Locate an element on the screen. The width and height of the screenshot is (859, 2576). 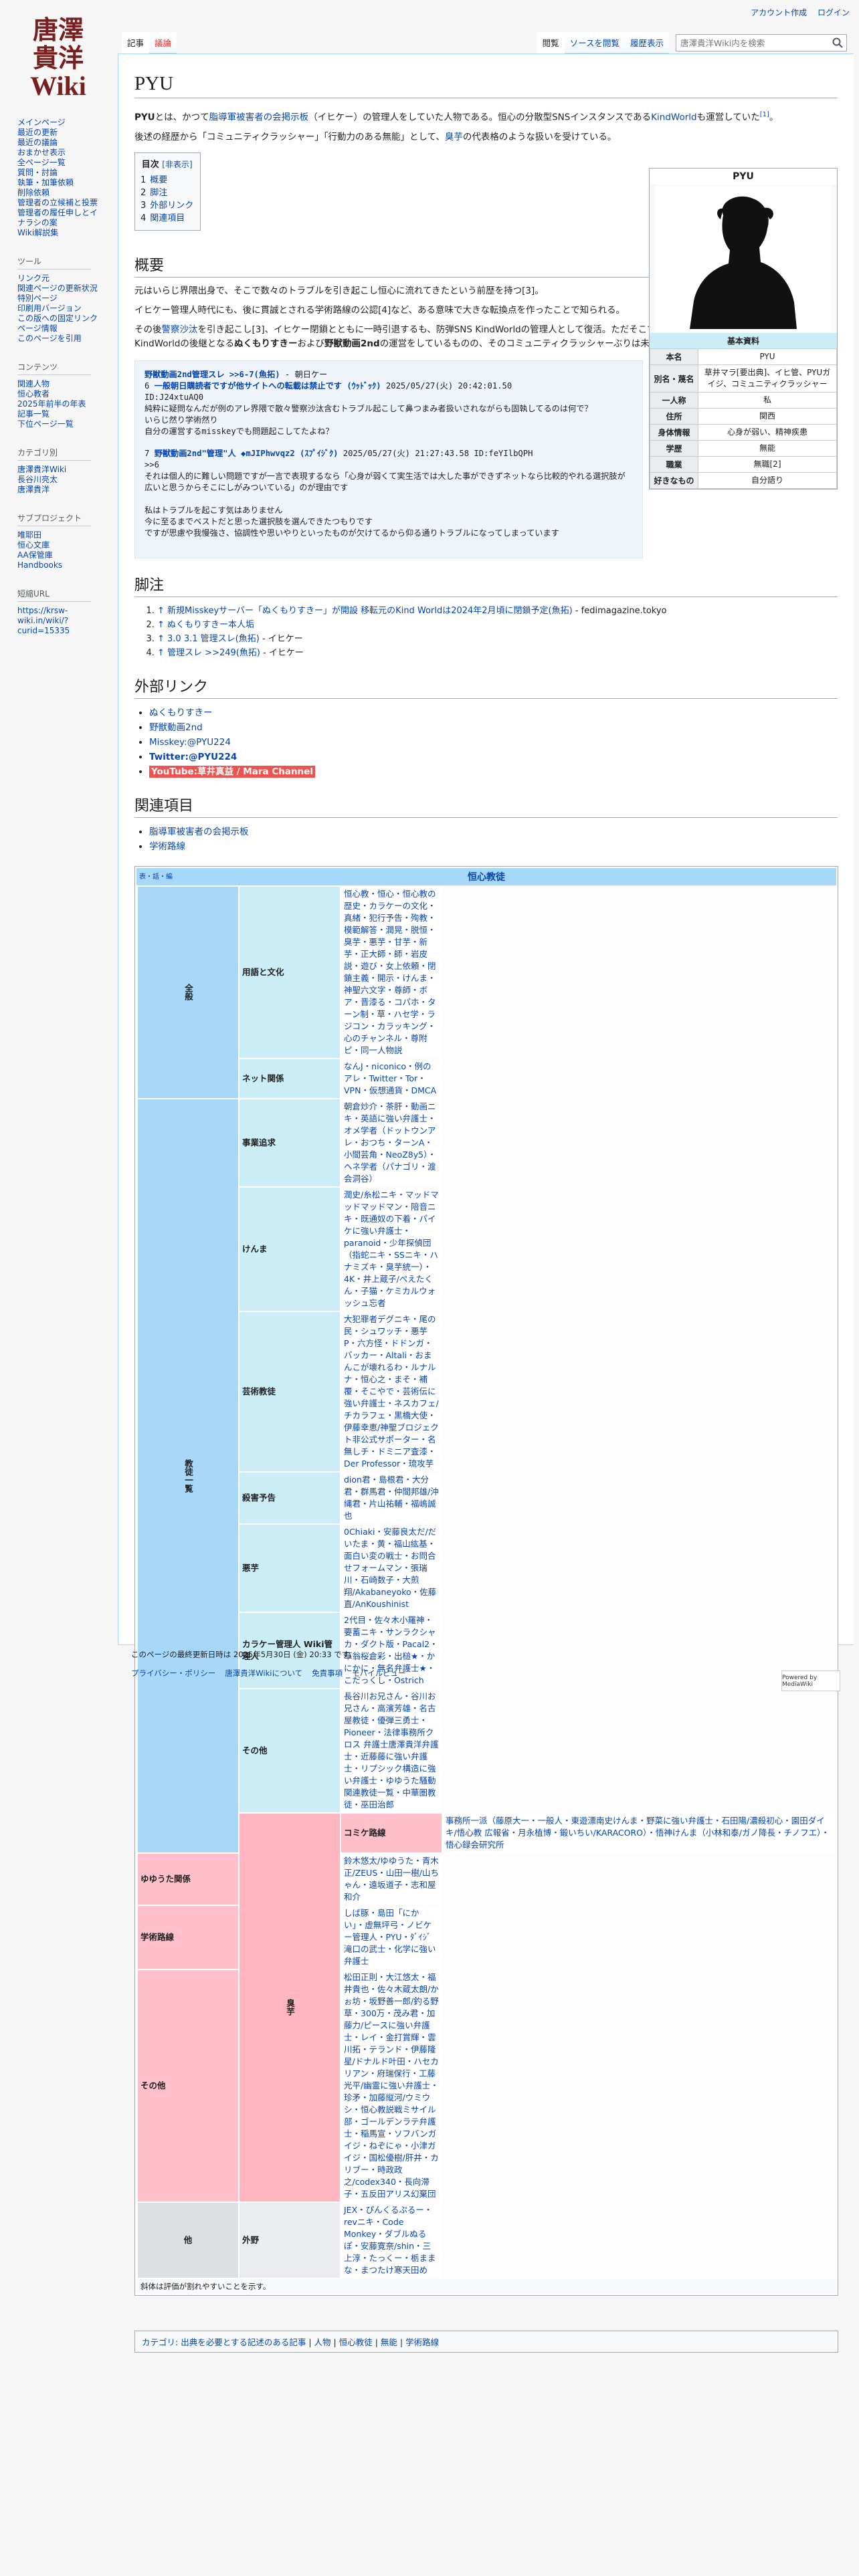
external-link: ぬくもりすきー is located at coordinates (181, 713).